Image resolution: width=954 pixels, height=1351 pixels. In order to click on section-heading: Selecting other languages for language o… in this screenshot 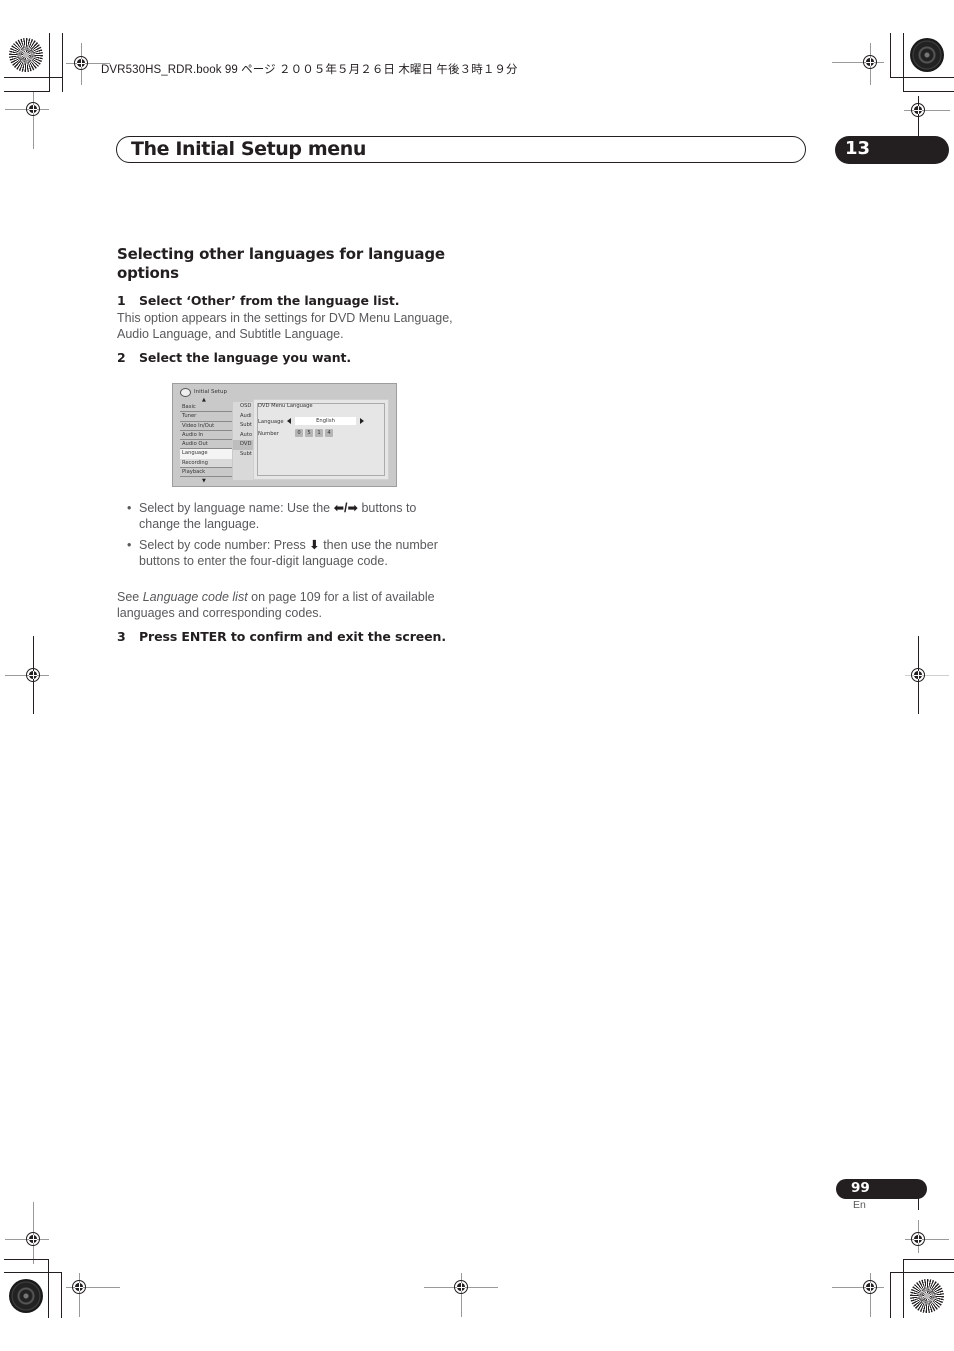, I will do `click(281, 263)`.